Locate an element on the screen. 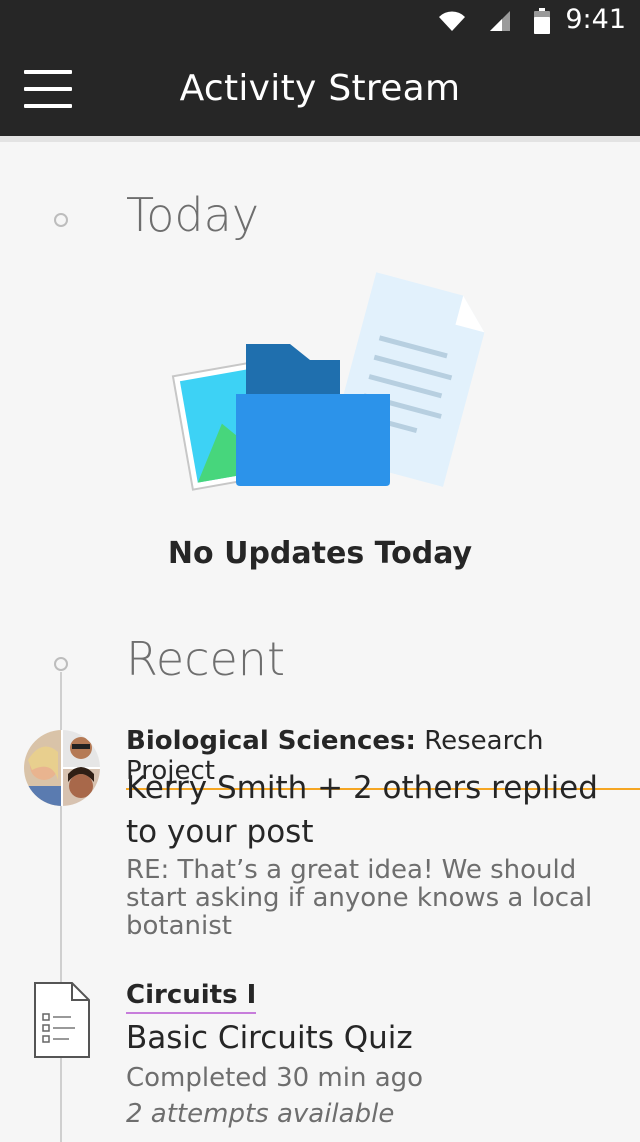 The height and width of the screenshot is (1142, 640). folder-documents-illustration is located at coordinates (328, 381).